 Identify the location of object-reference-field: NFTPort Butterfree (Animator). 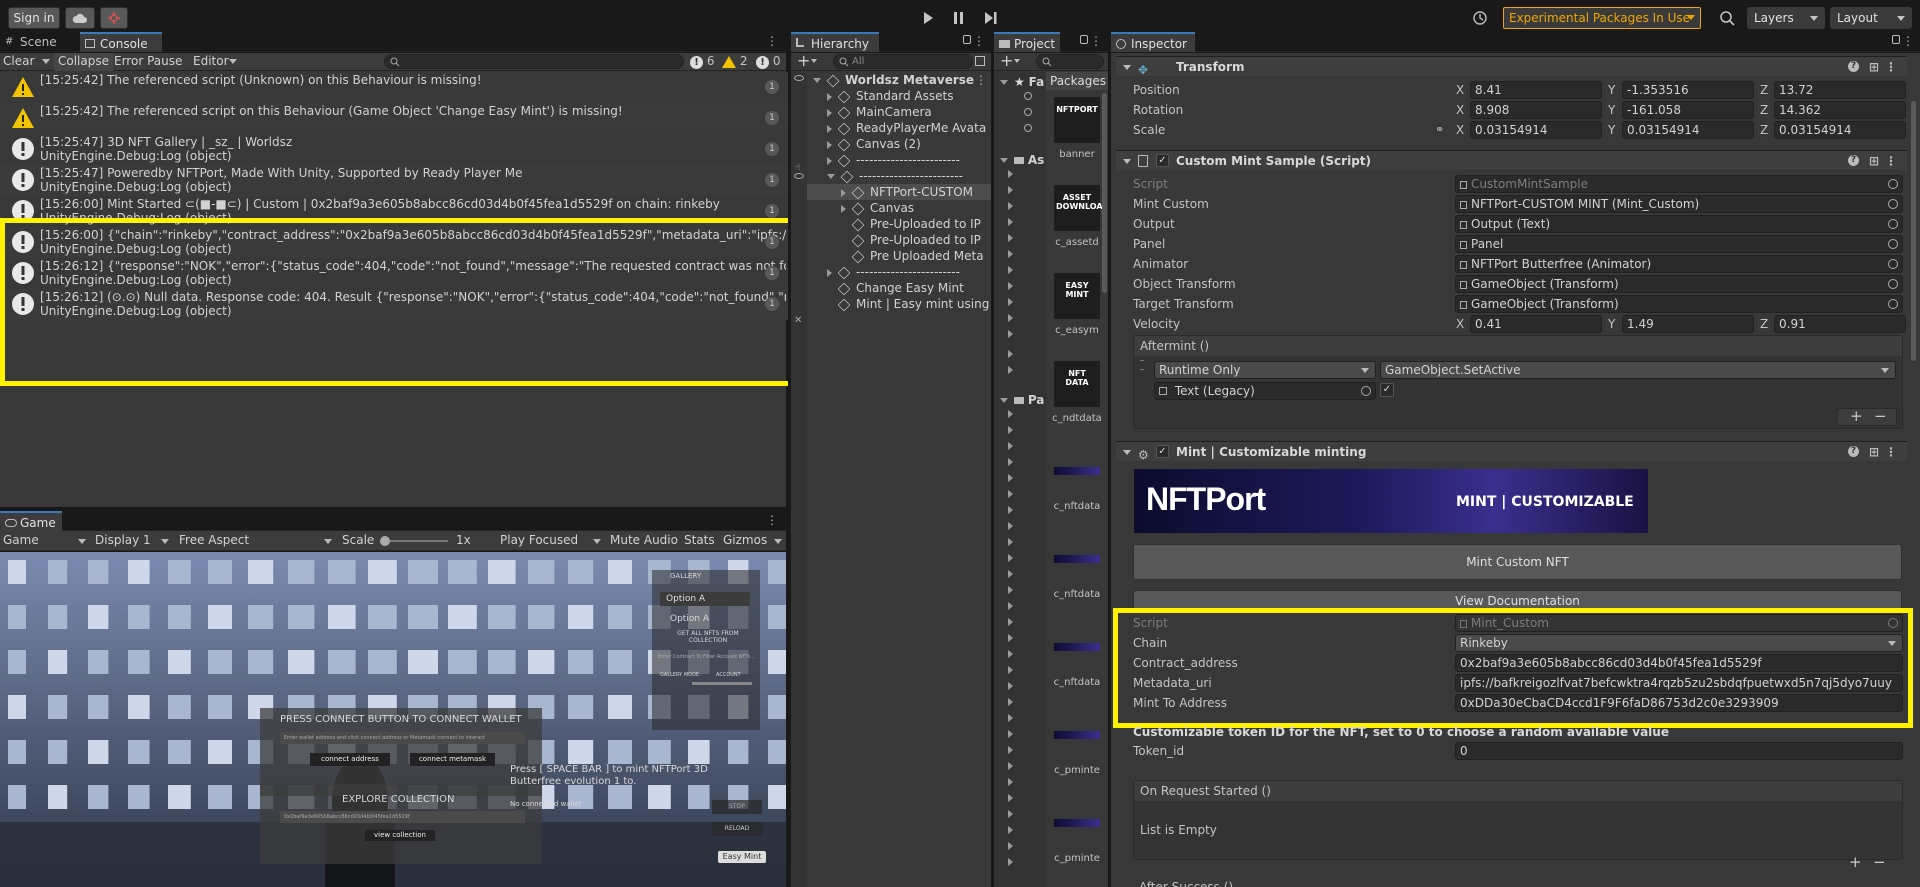
(1679, 264).